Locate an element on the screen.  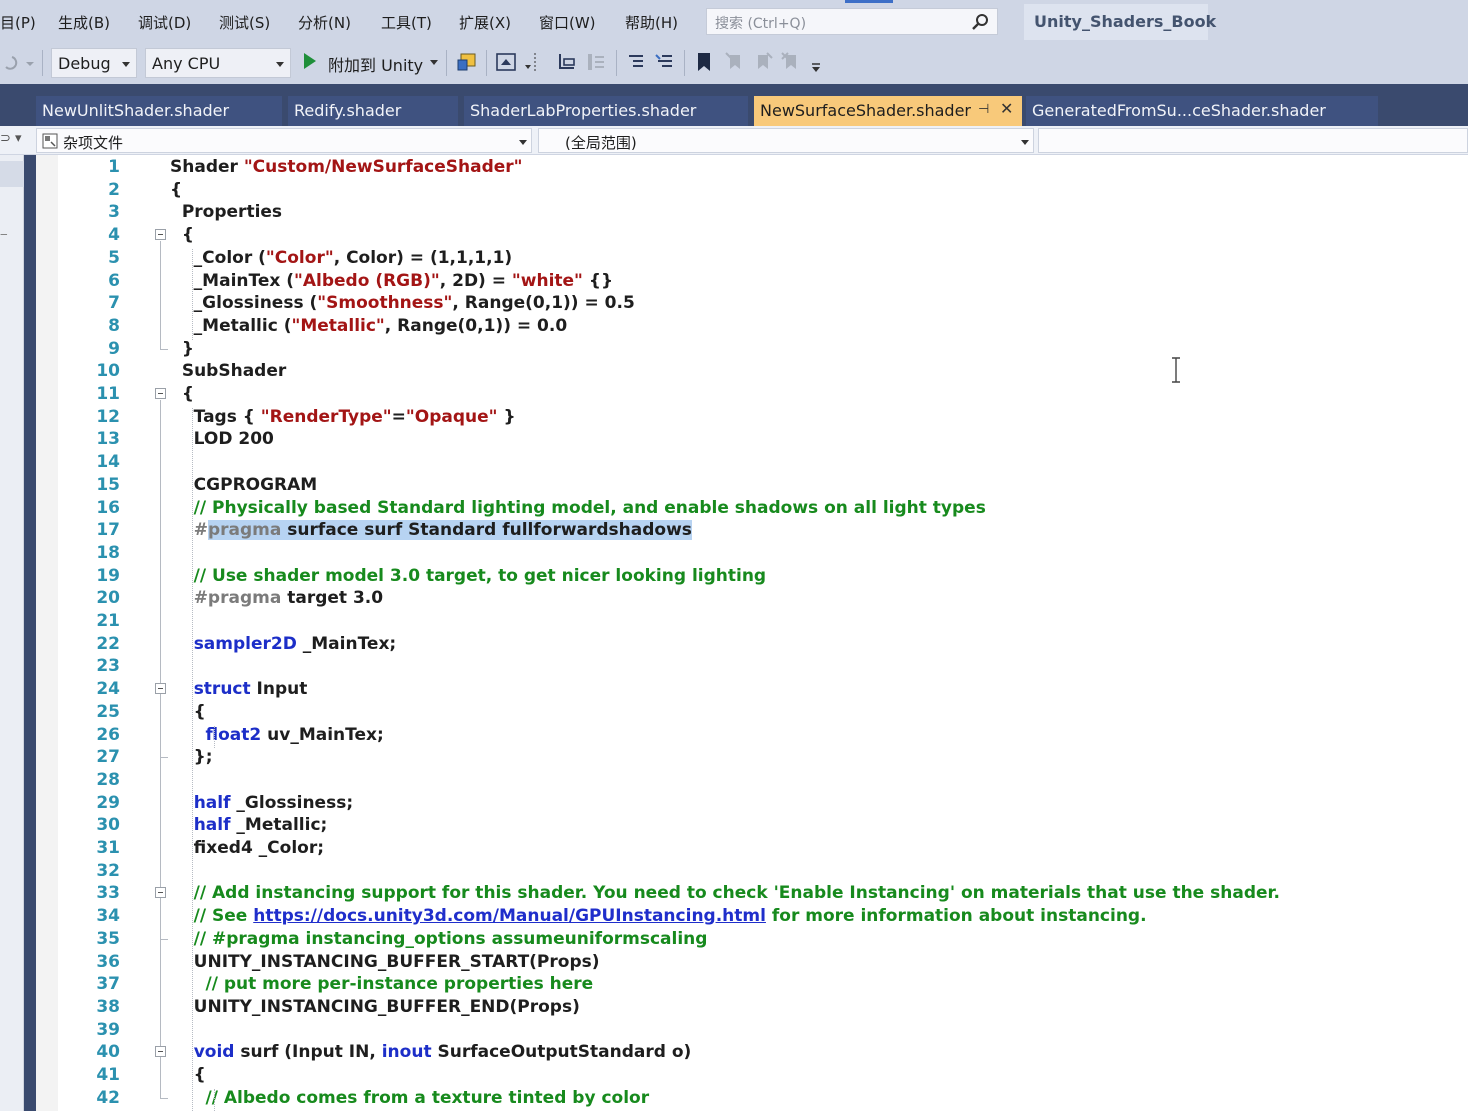
code-token: = is located at coordinates (398, 416).